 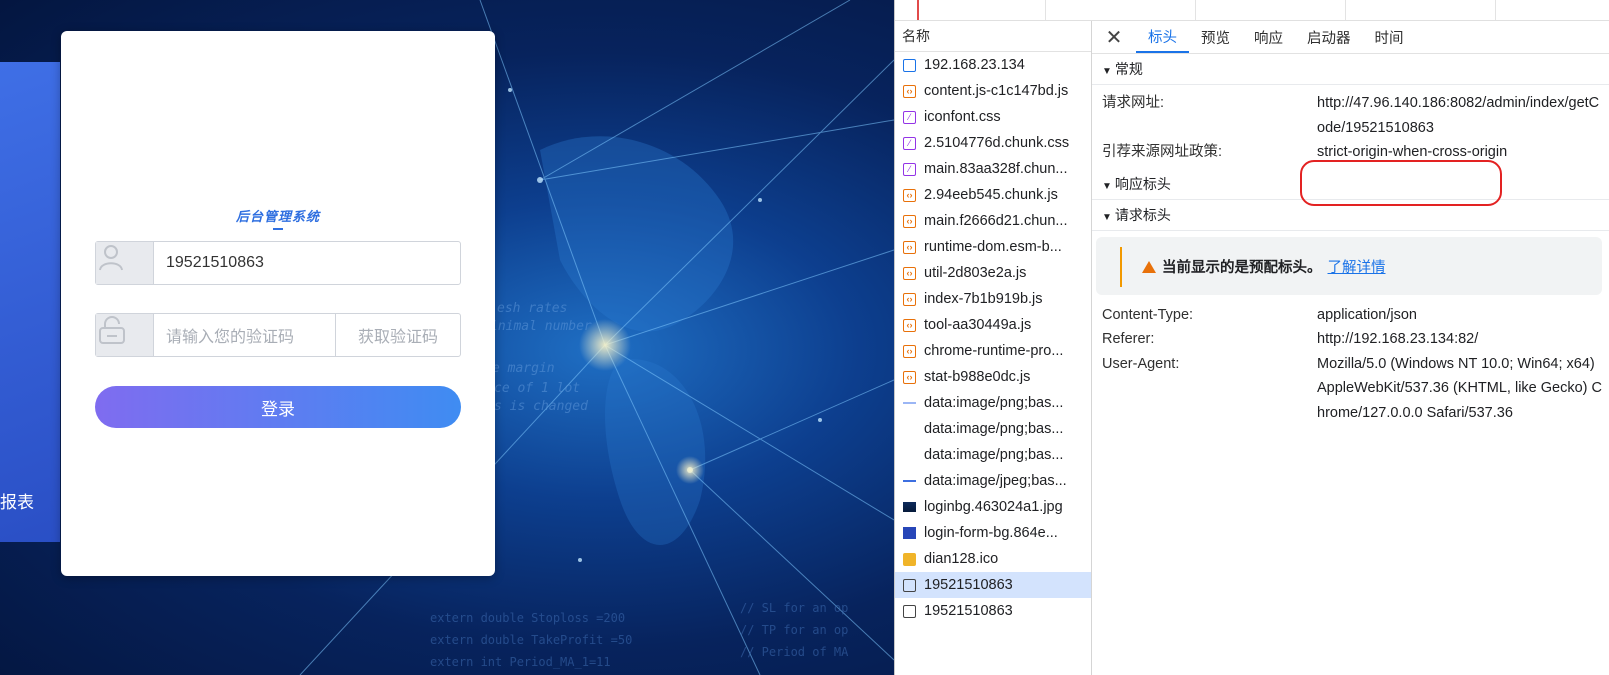 I want to click on request-row: dian128.ico, so click(x=993, y=559).